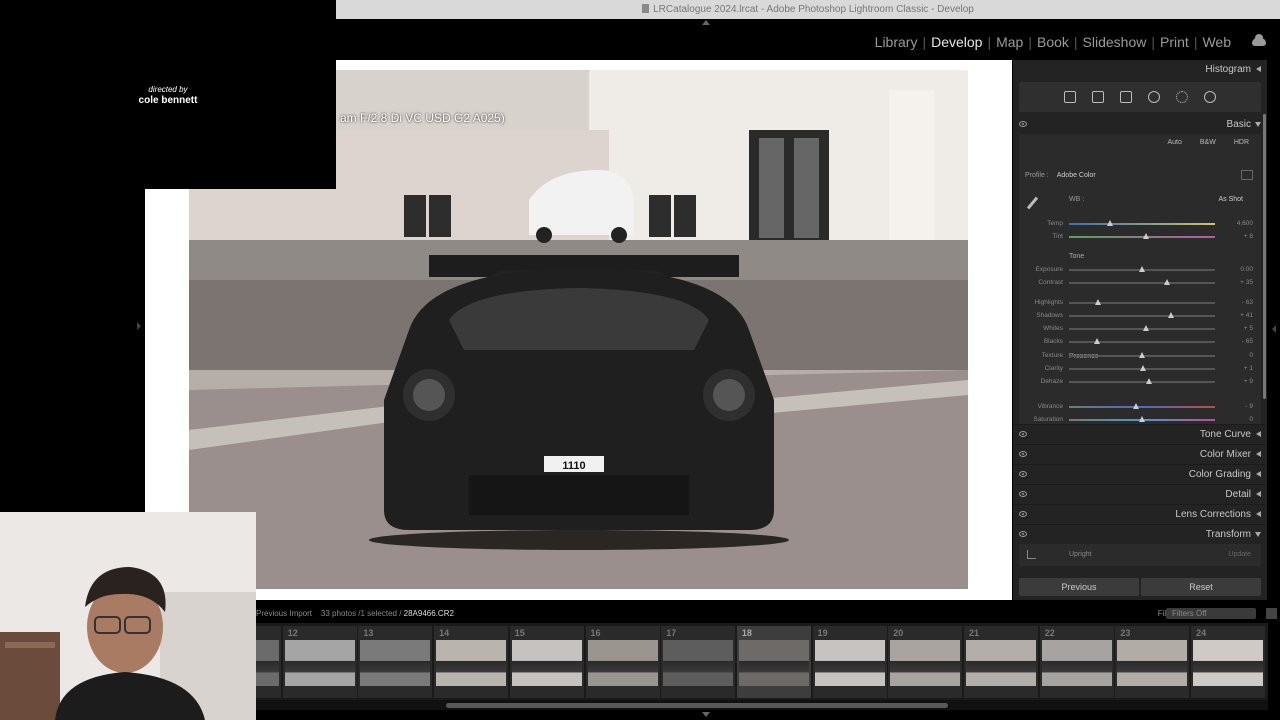 The width and height of the screenshot is (1280, 720). What do you see at coordinates (1235, 329) in the screenshot?
I see `slider-value: + 5` at bounding box center [1235, 329].